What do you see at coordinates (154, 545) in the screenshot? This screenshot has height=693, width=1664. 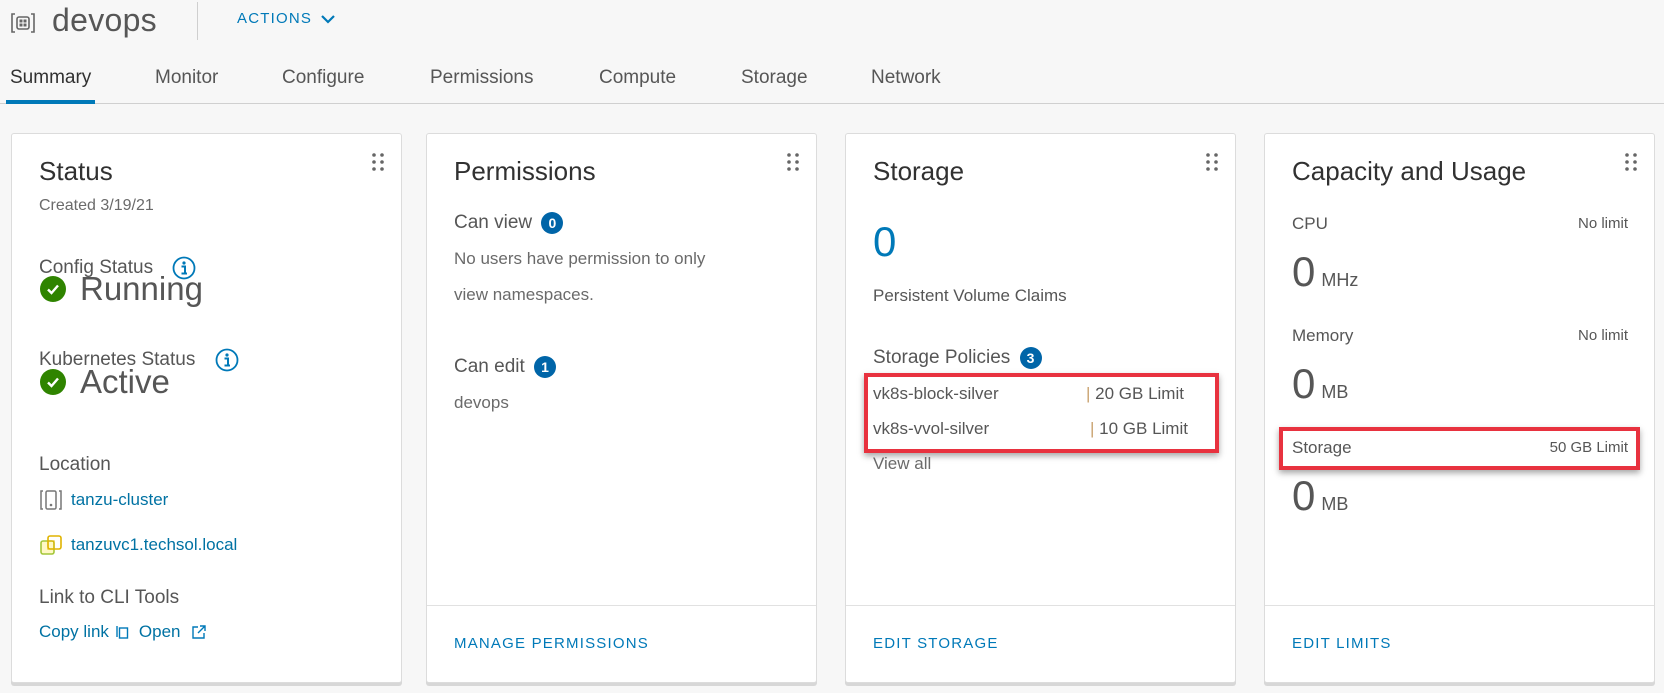 I see `vcenter-link: tanzuvc1.techsol.local` at bounding box center [154, 545].